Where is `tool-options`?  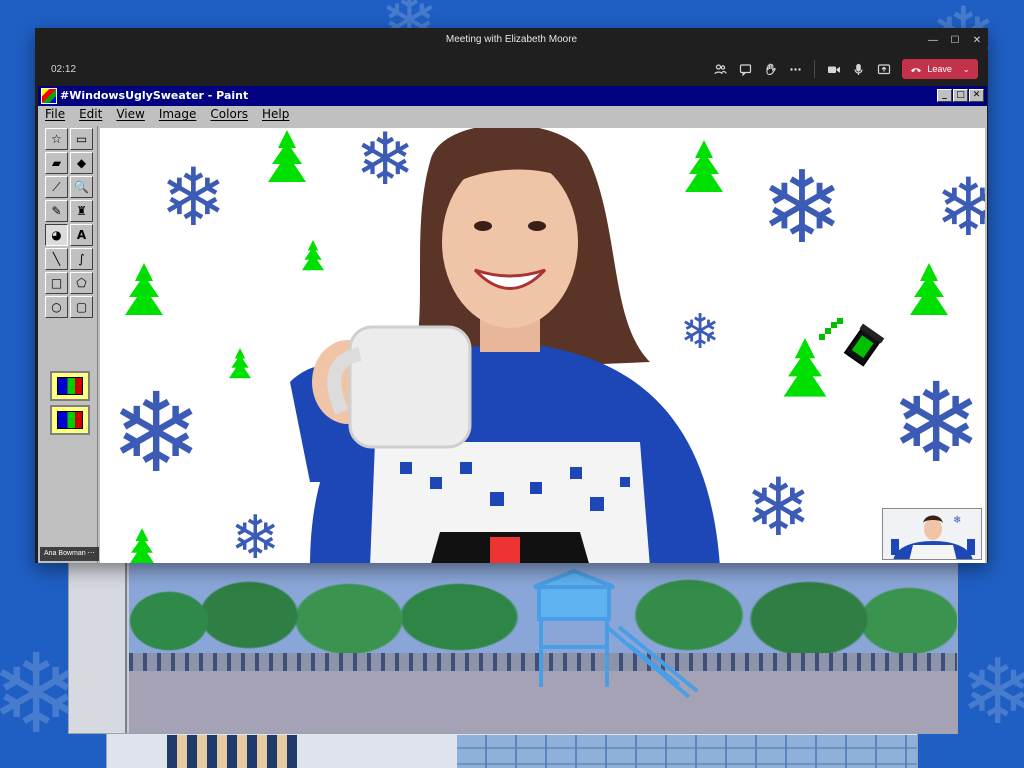
tool-options is located at coordinates (70, 405).